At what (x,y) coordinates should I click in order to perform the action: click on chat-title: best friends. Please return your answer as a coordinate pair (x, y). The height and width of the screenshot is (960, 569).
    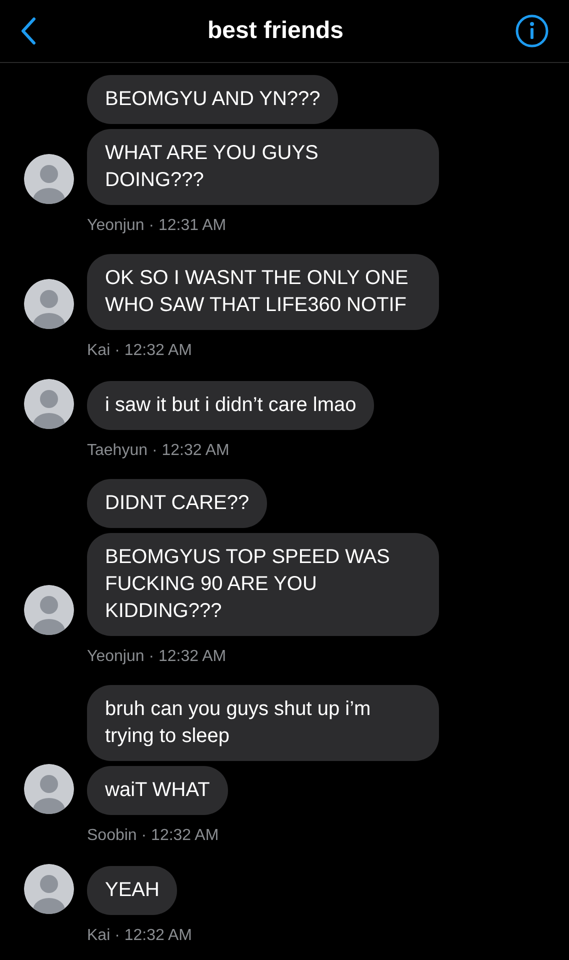
    Looking at the image, I should click on (275, 31).